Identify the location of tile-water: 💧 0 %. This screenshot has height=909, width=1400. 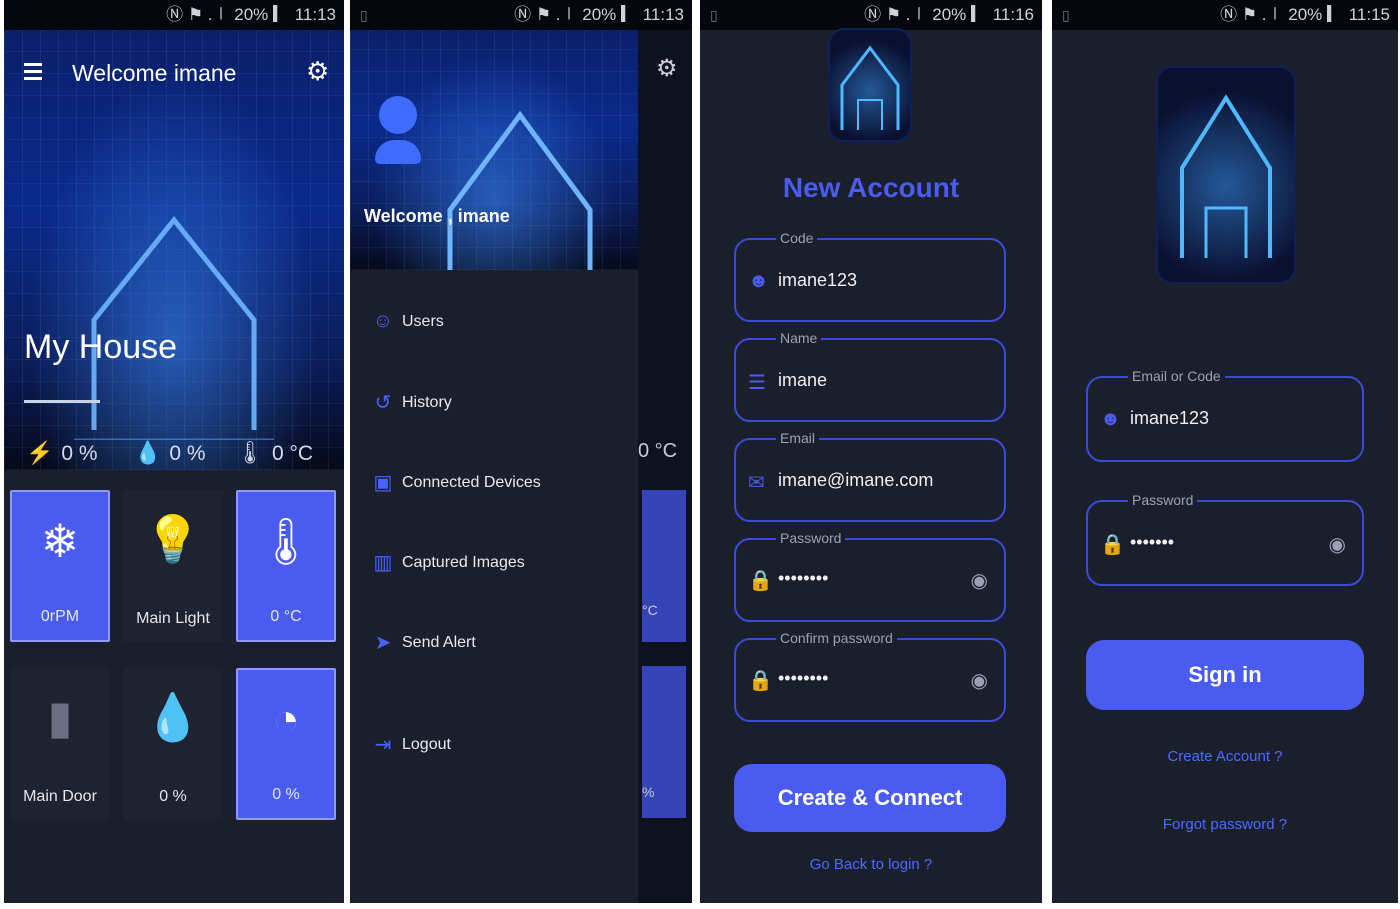
(173, 744).